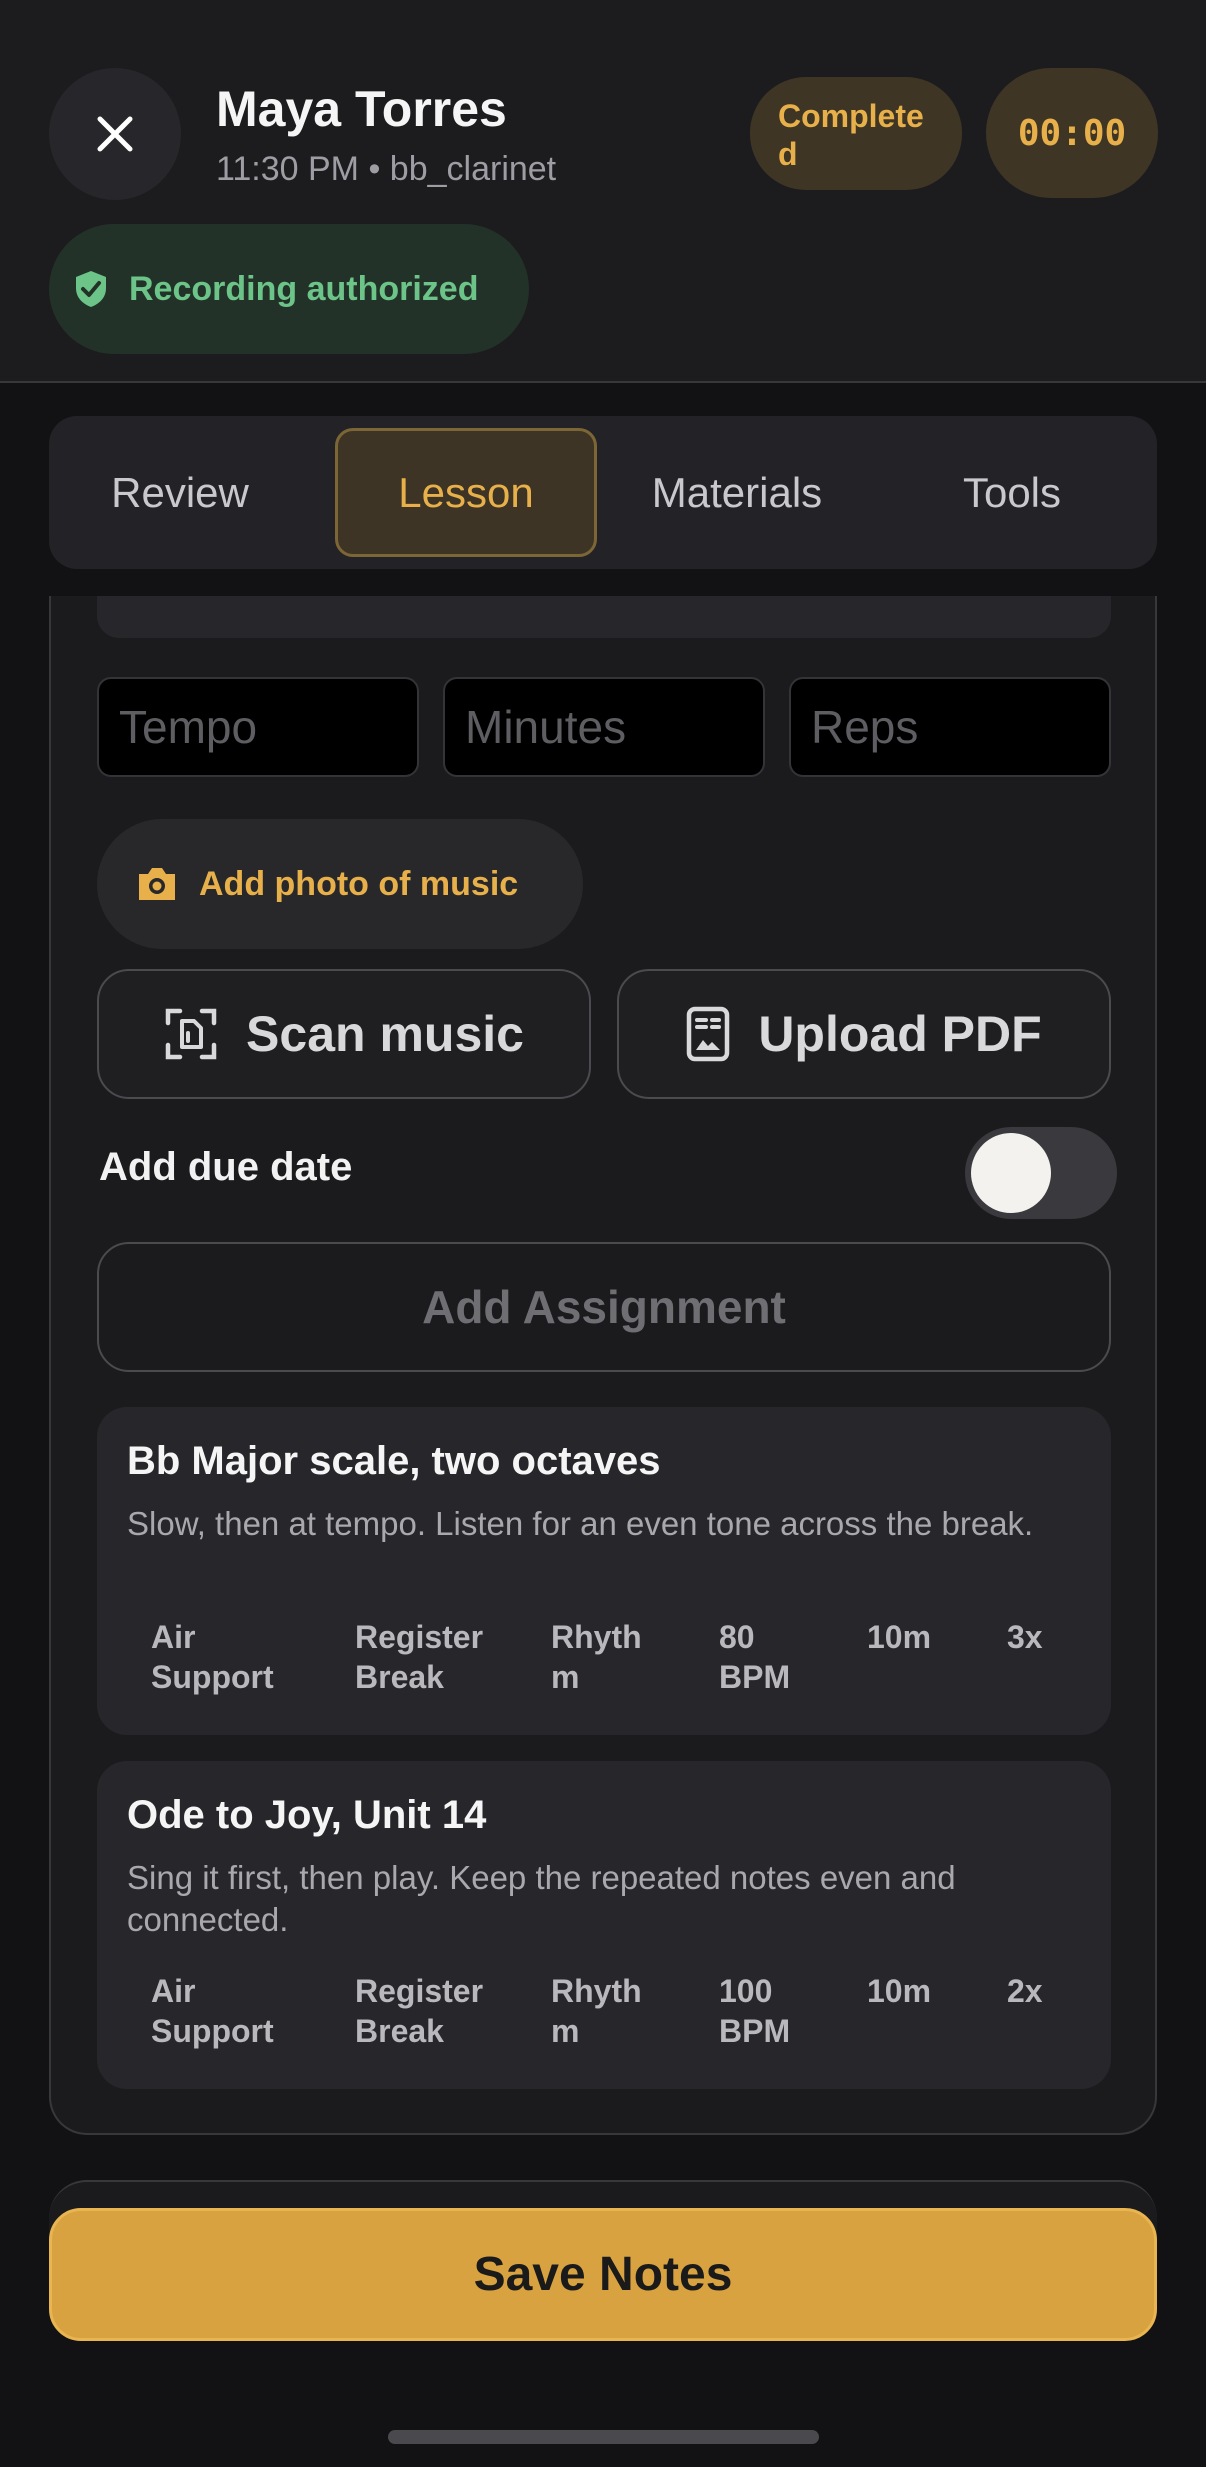 The height and width of the screenshot is (2467, 1206). What do you see at coordinates (950, 727) in the screenshot?
I see `reps-input` at bounding box center [950, 727].